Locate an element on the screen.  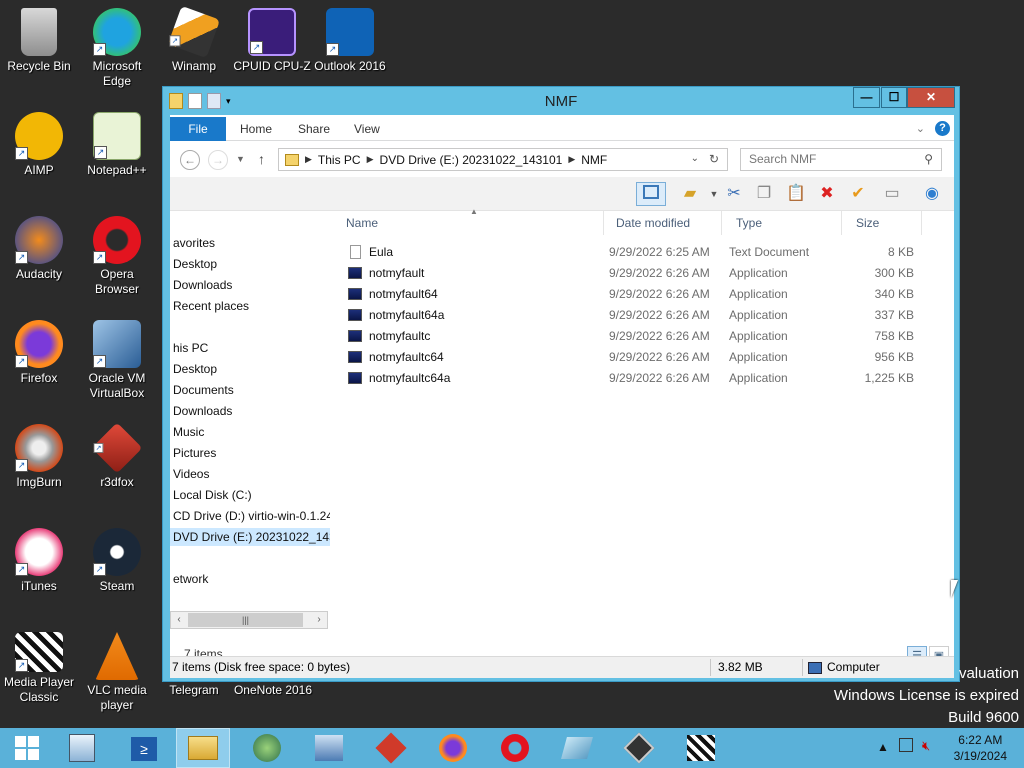
clock-time: 6:22 AM is located at coordinates (980, 740).